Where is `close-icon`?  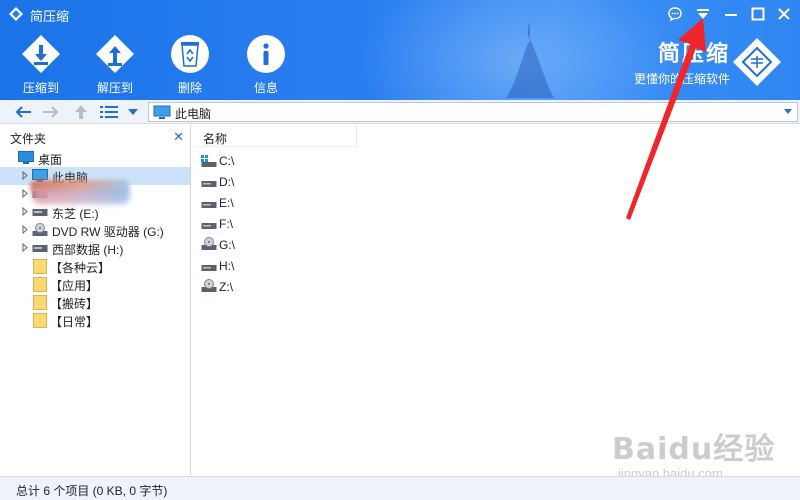
close-icon is located at coordinates (784, 14).